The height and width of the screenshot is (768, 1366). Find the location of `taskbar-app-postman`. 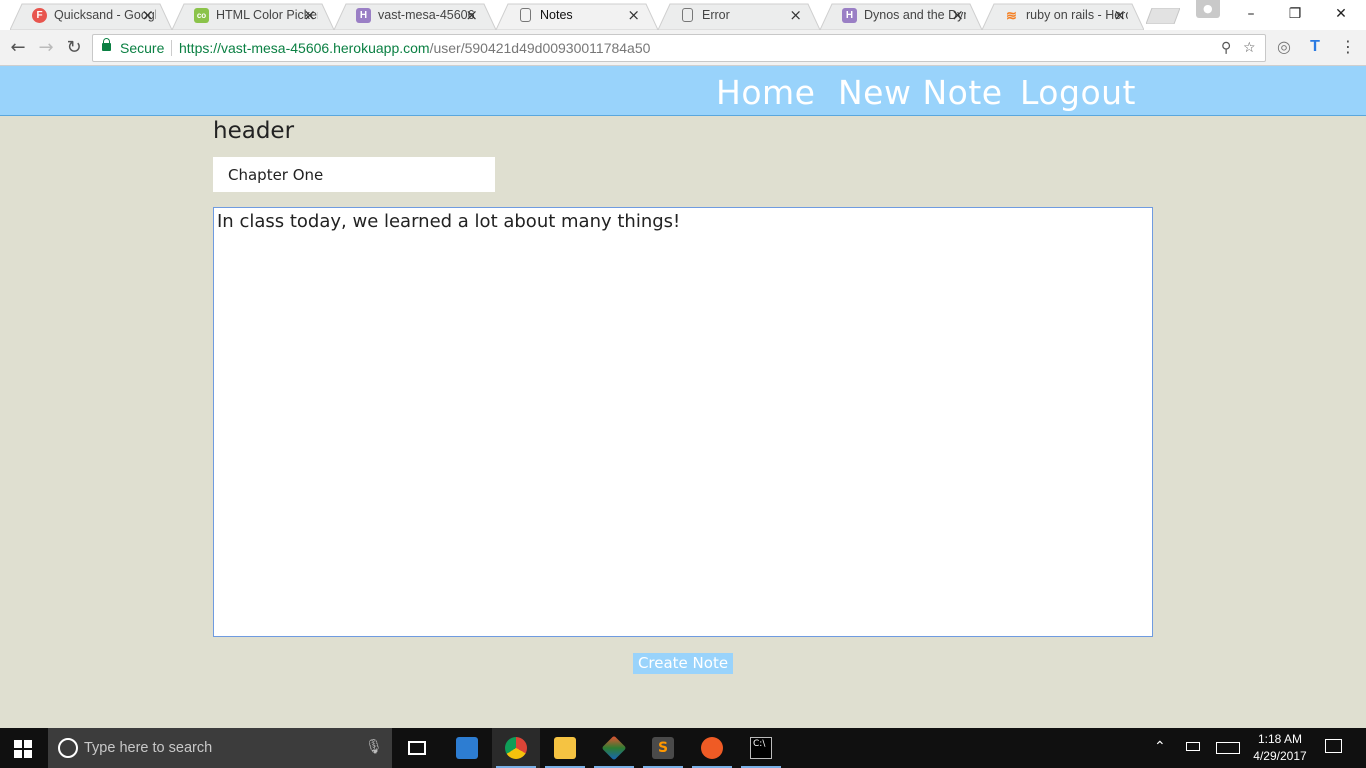

taskbar-app-postman is located at coordinates (712, 748).